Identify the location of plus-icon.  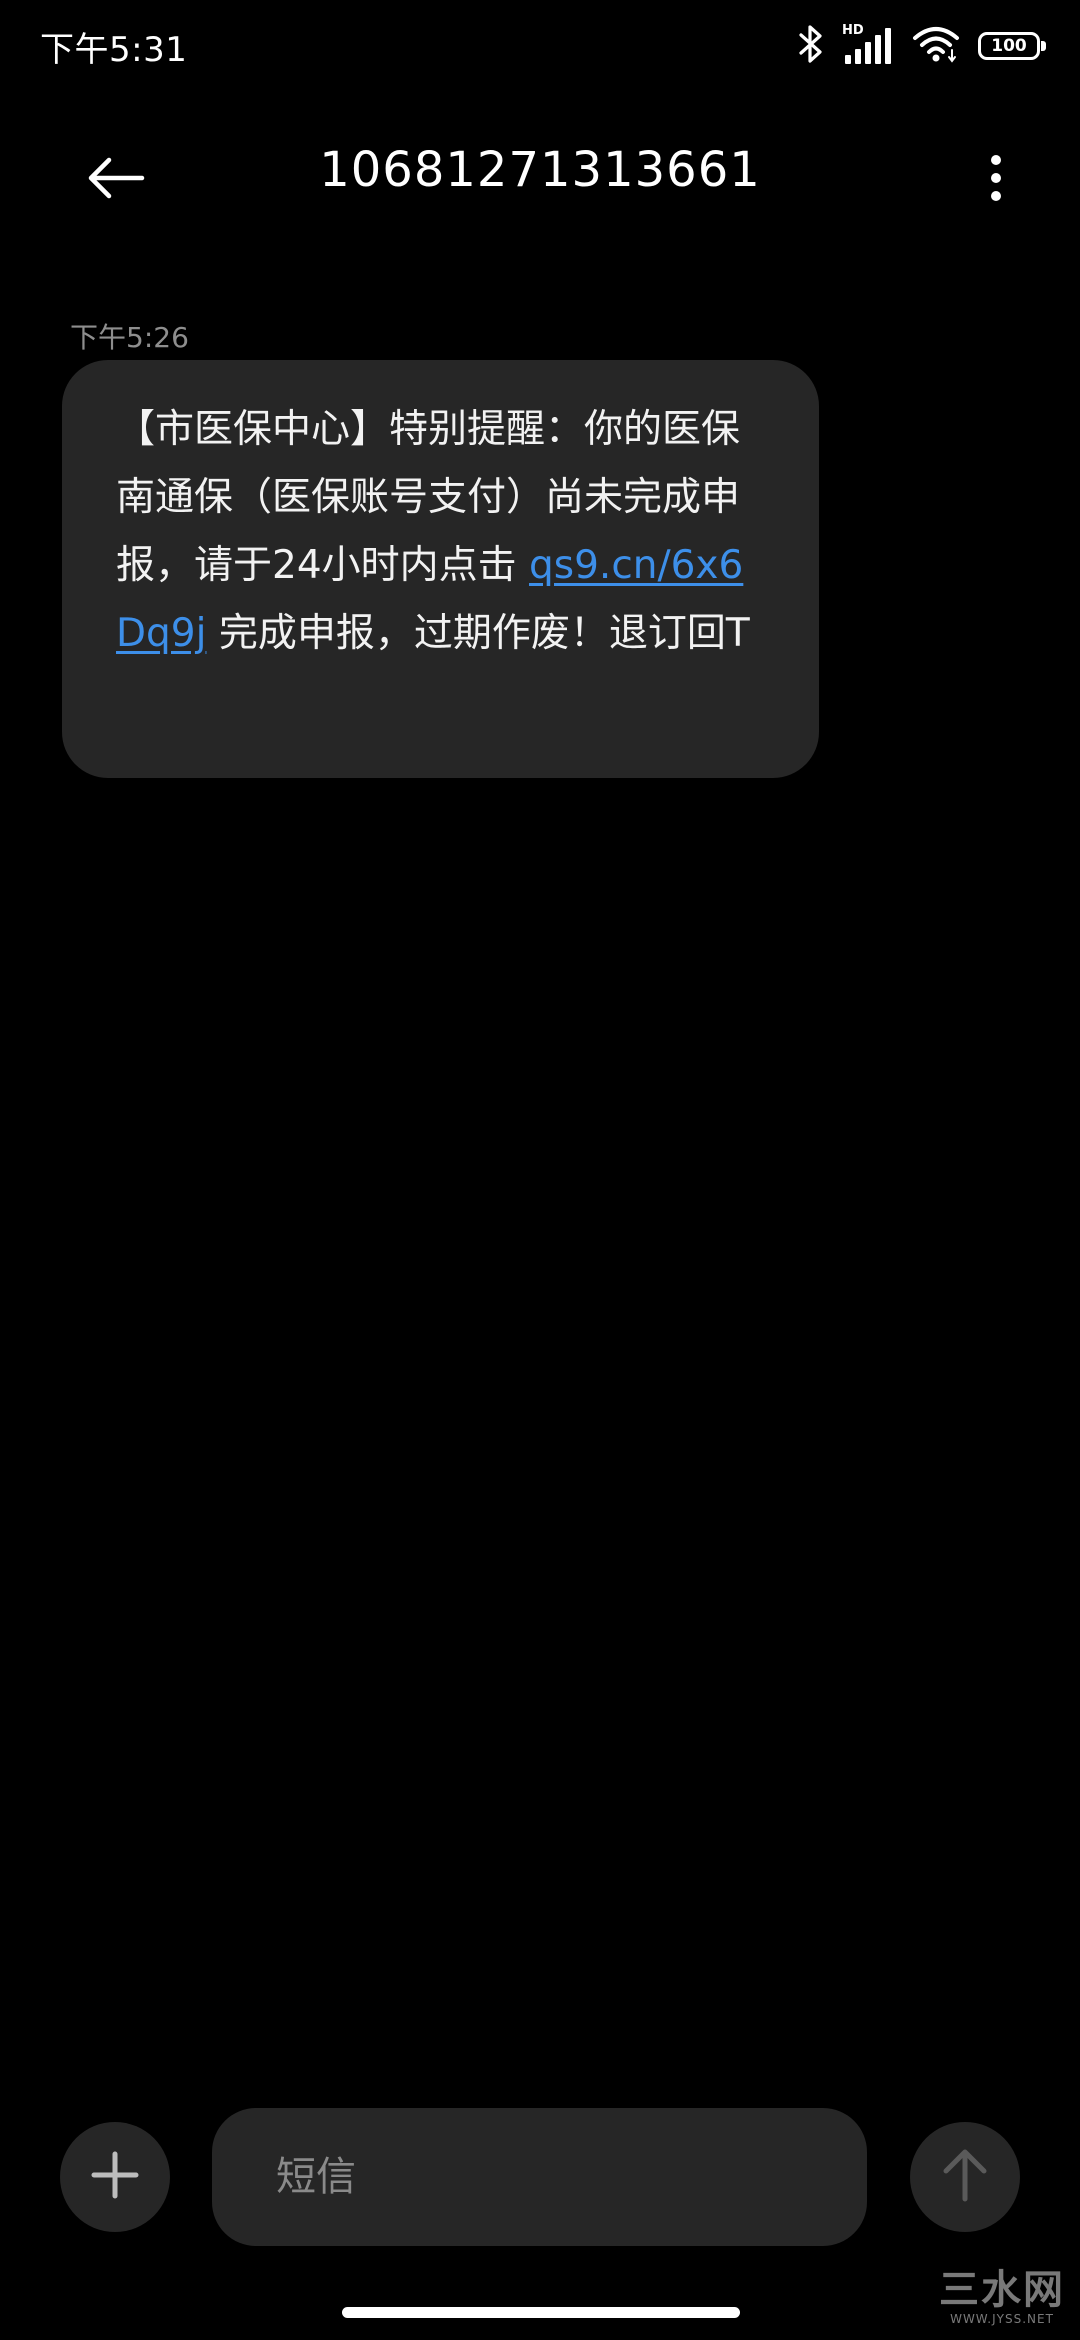
(115, 2177).